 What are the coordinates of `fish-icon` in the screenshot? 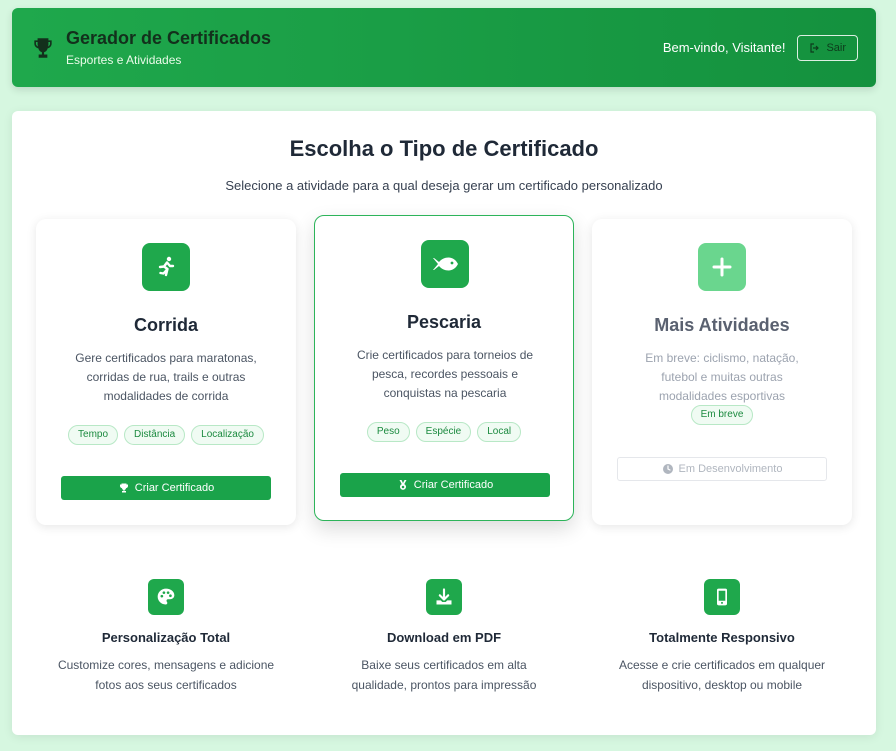 It's located at (445, 264).